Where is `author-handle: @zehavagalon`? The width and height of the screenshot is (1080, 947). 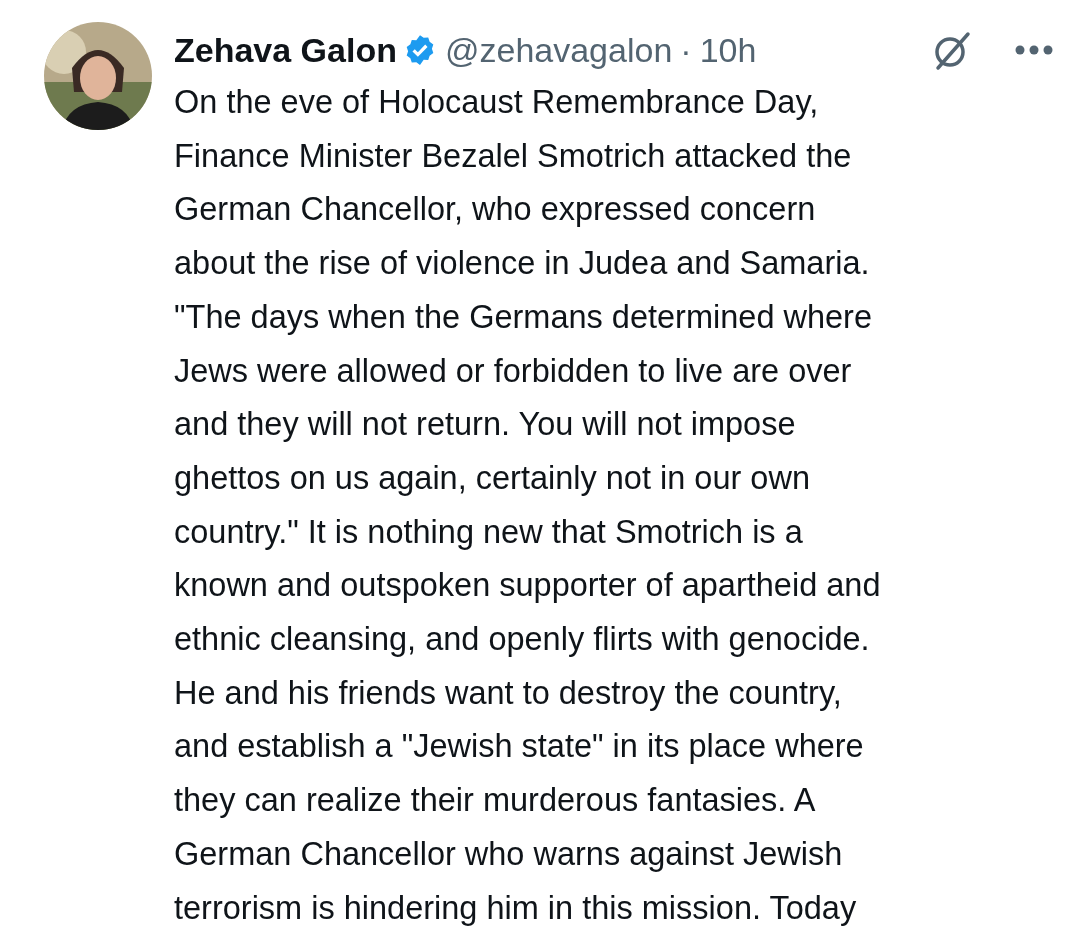 author-handle: @zehavagalon is located at coordinates (558, 50).